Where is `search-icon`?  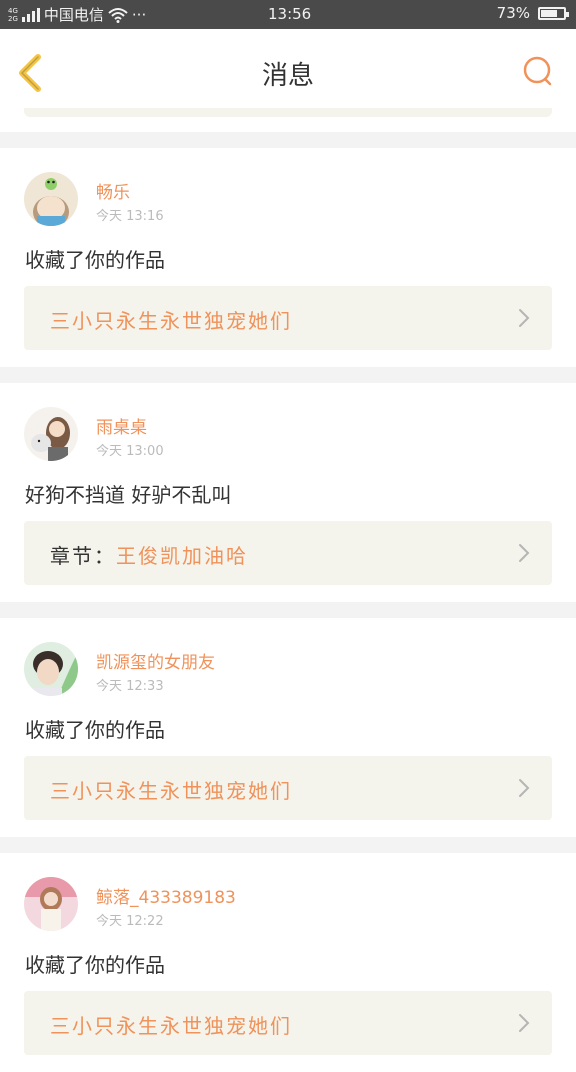 search-icon is located at coordinates (538, 71).